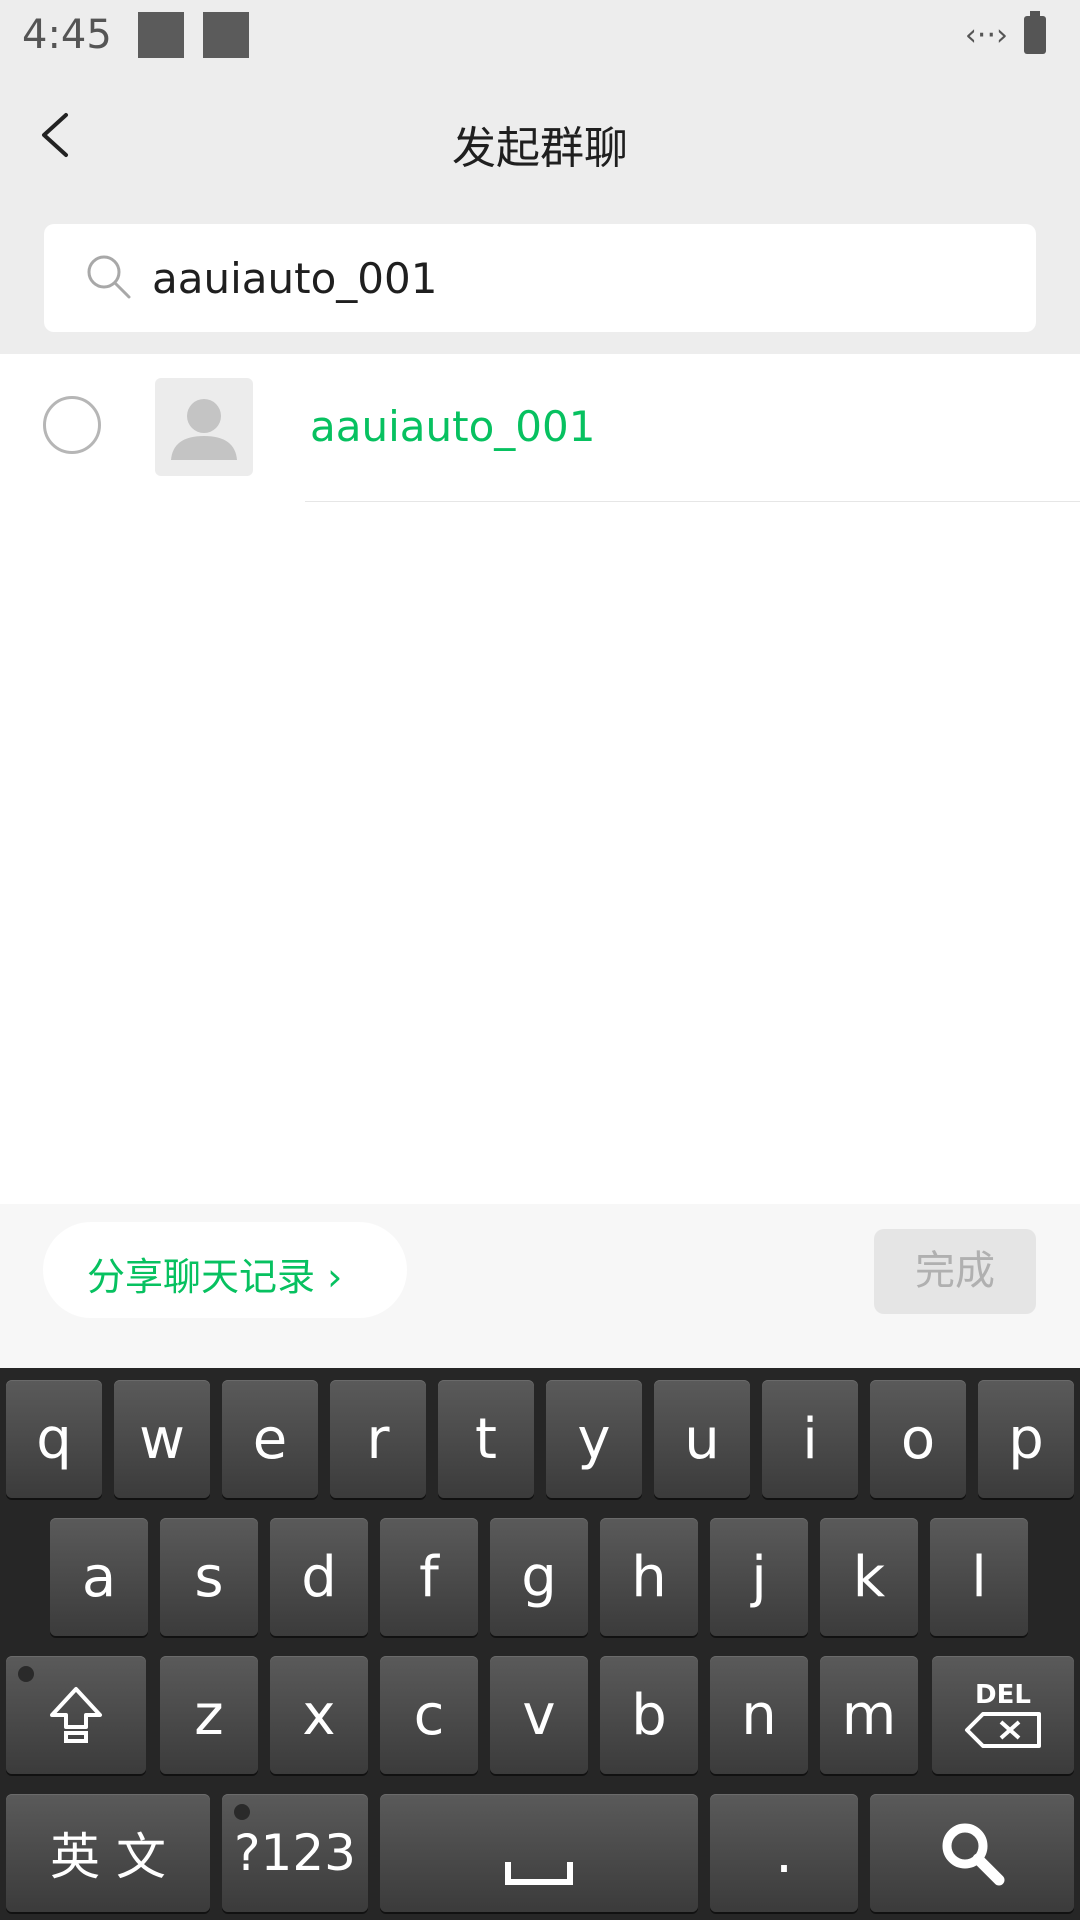  I want to click on key-l: l, so click(979, 1577).